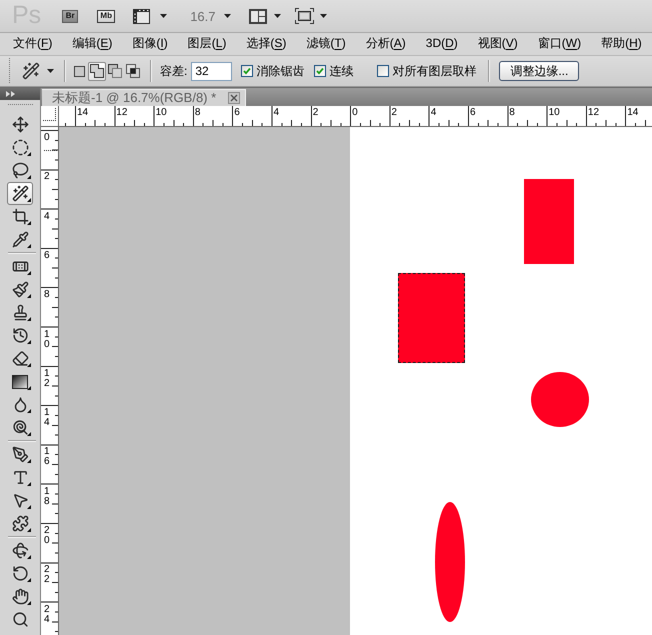 The width and height of the screenshot is (652, 635). I want to click on gradient-square-icon, so click(20, 381).